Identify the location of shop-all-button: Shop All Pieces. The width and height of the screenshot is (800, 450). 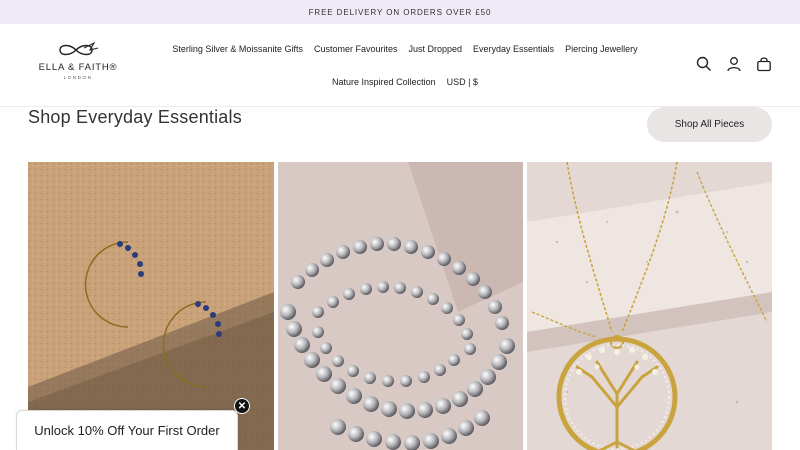
(709, 124).